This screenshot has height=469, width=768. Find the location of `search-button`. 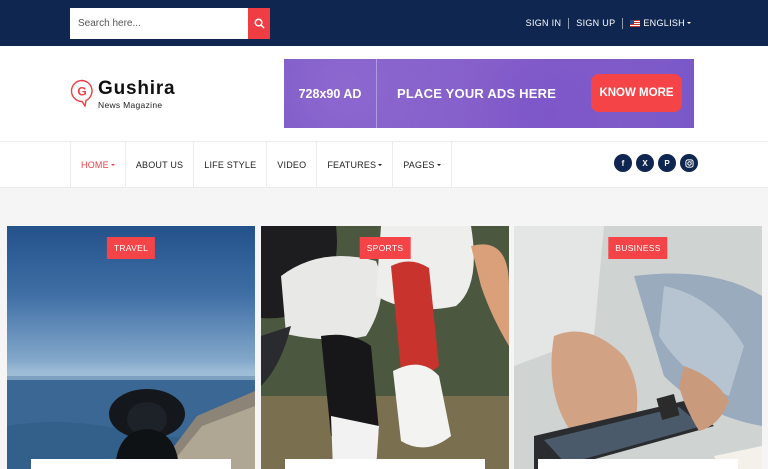

search-button is located at coordinates (259, 23).